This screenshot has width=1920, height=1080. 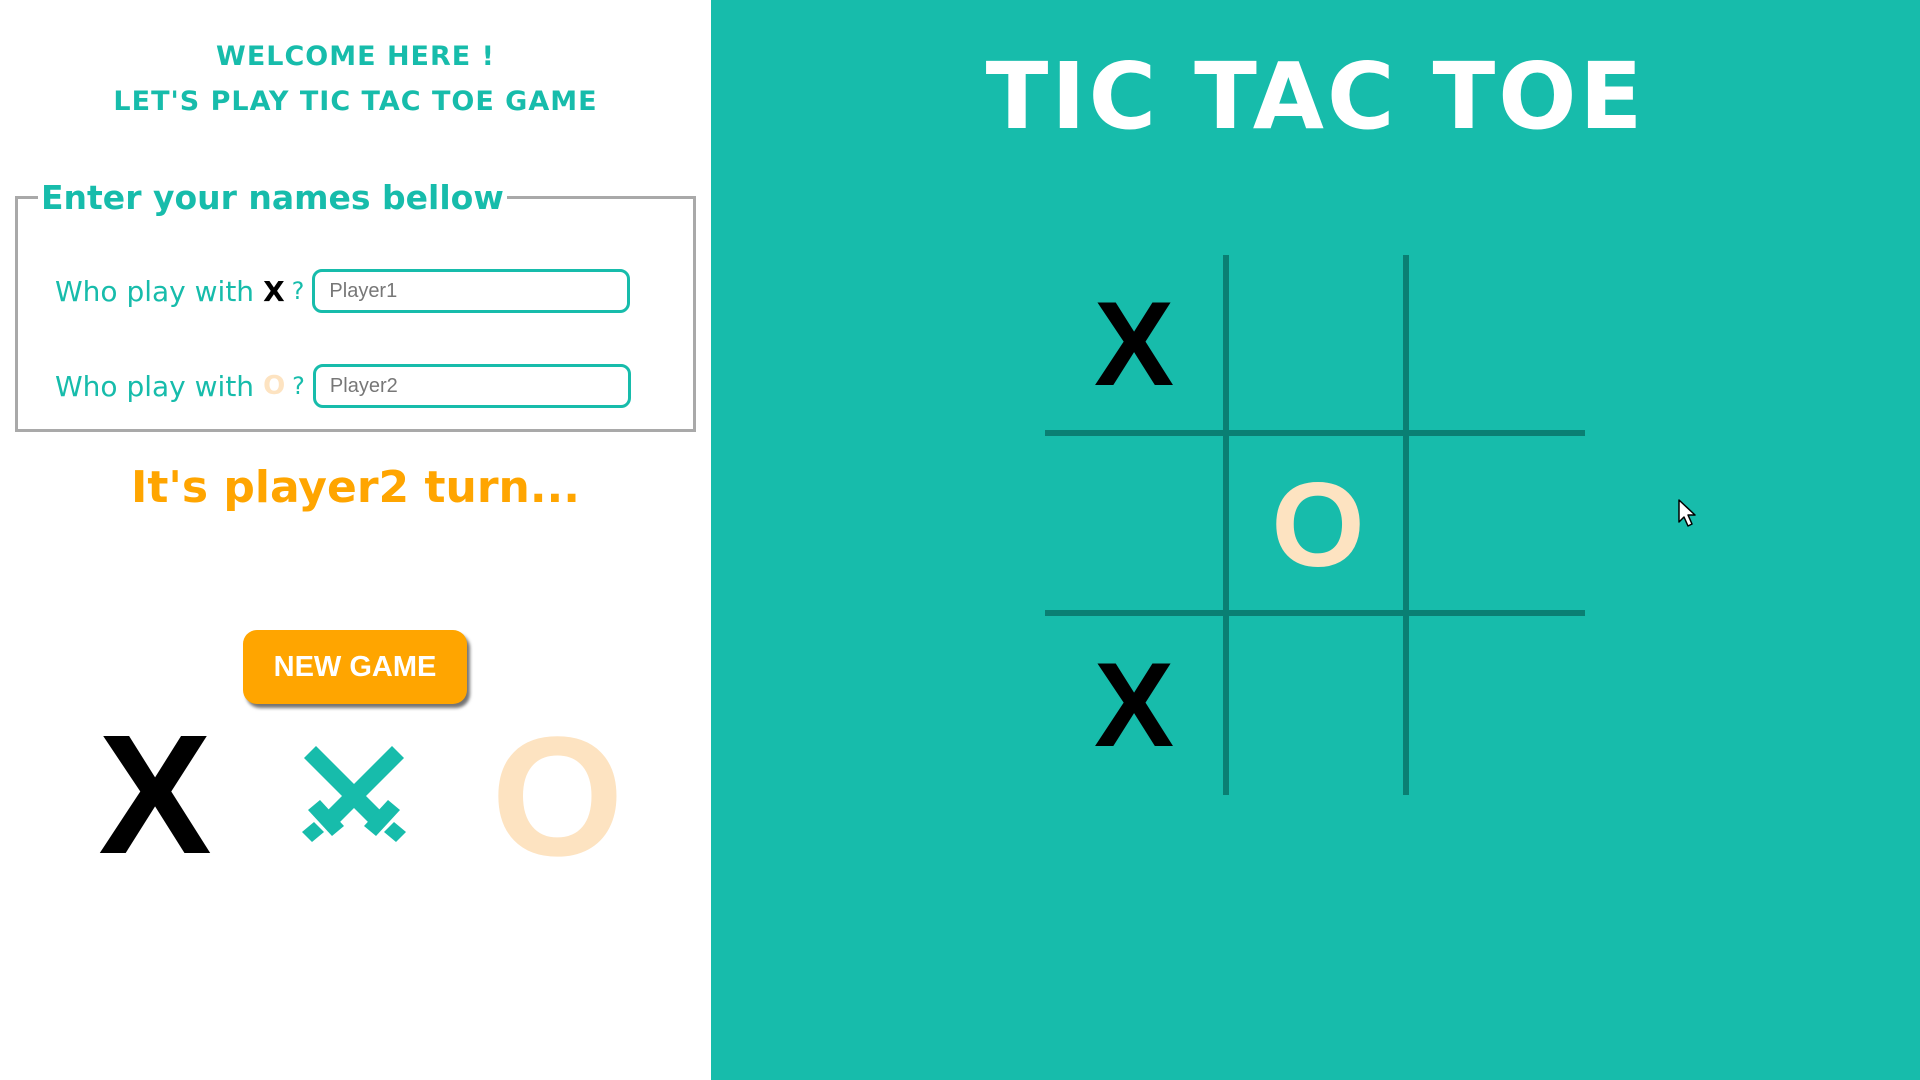 What do you see at coordinates (354, 794) in the screenshot?
I see `crossed-swords-icon` at bounding box center [354, 794].